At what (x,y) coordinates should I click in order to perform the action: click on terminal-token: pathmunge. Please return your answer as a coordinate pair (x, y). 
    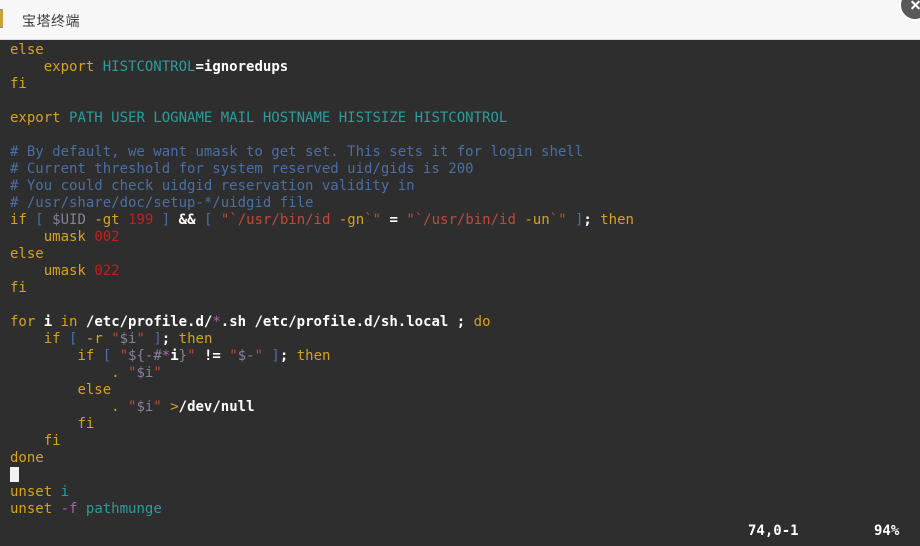
    Looking at the image, I should click on (123, 509).